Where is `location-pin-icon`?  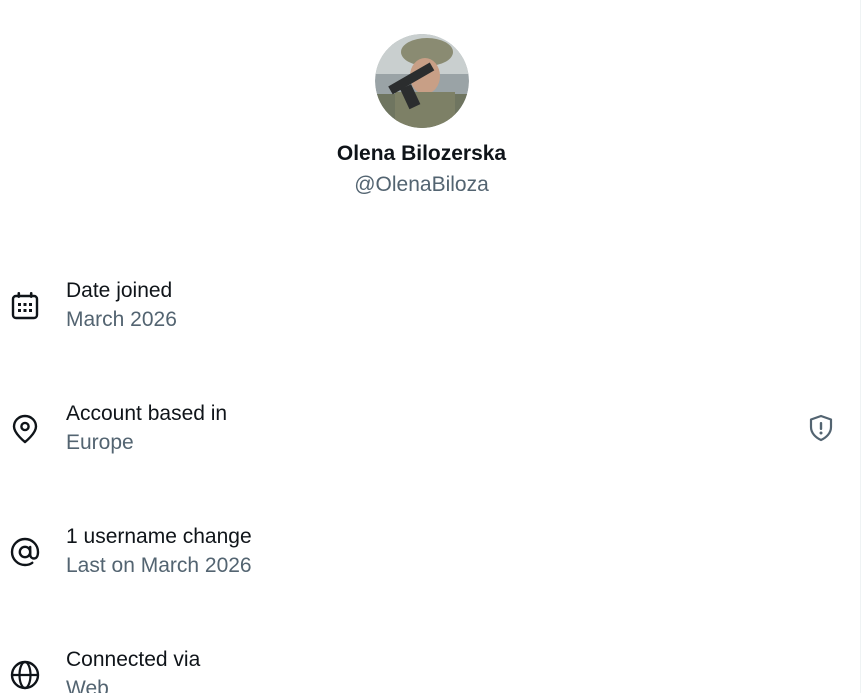 location-pin-icon is located at coordinates (25, 429).